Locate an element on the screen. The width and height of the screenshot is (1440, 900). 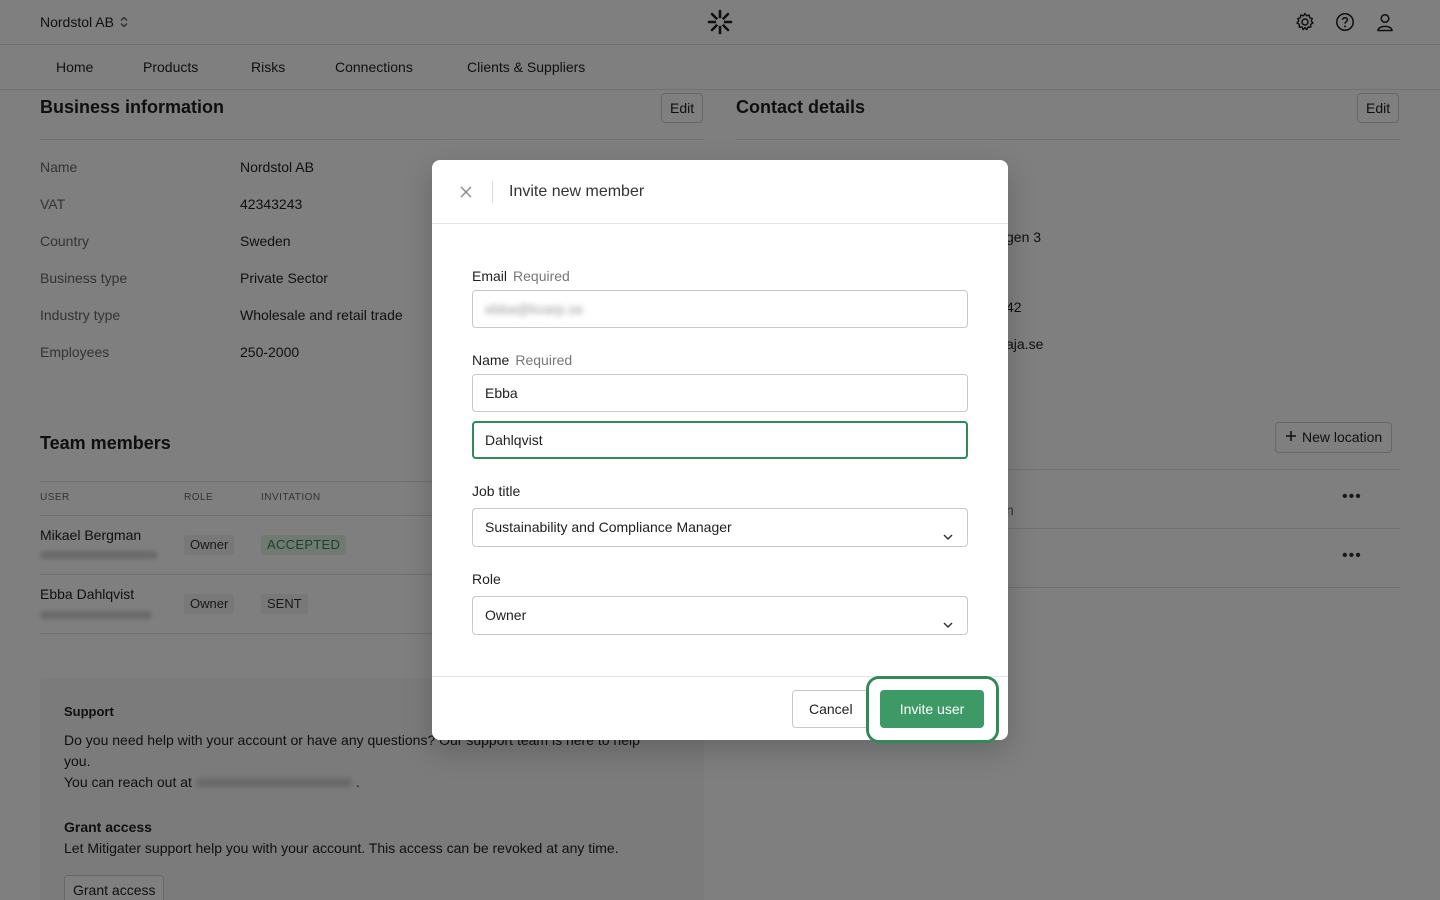
header-divider is located at coordinates (492, 192).